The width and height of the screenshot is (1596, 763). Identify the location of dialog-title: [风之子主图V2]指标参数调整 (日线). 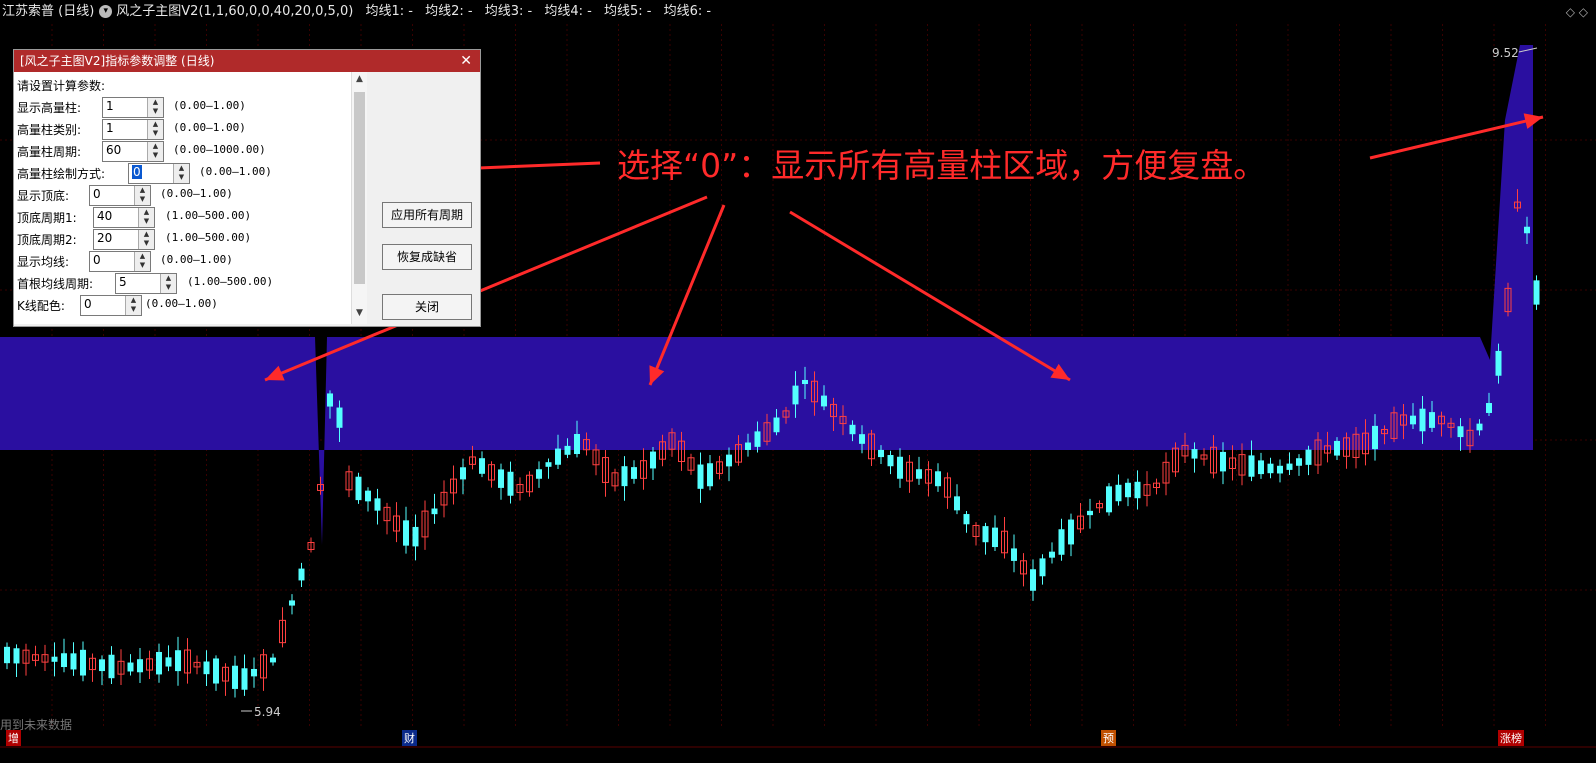
(117, 61).